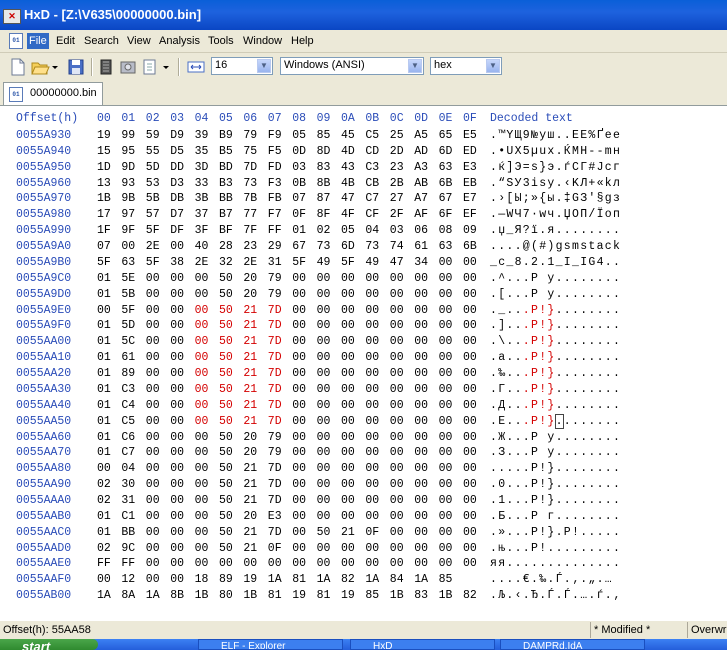  What do you see at coordinates (501, 325) in the screenshot?
I see `decoded-char: ]` at bounding box center [501, 325].